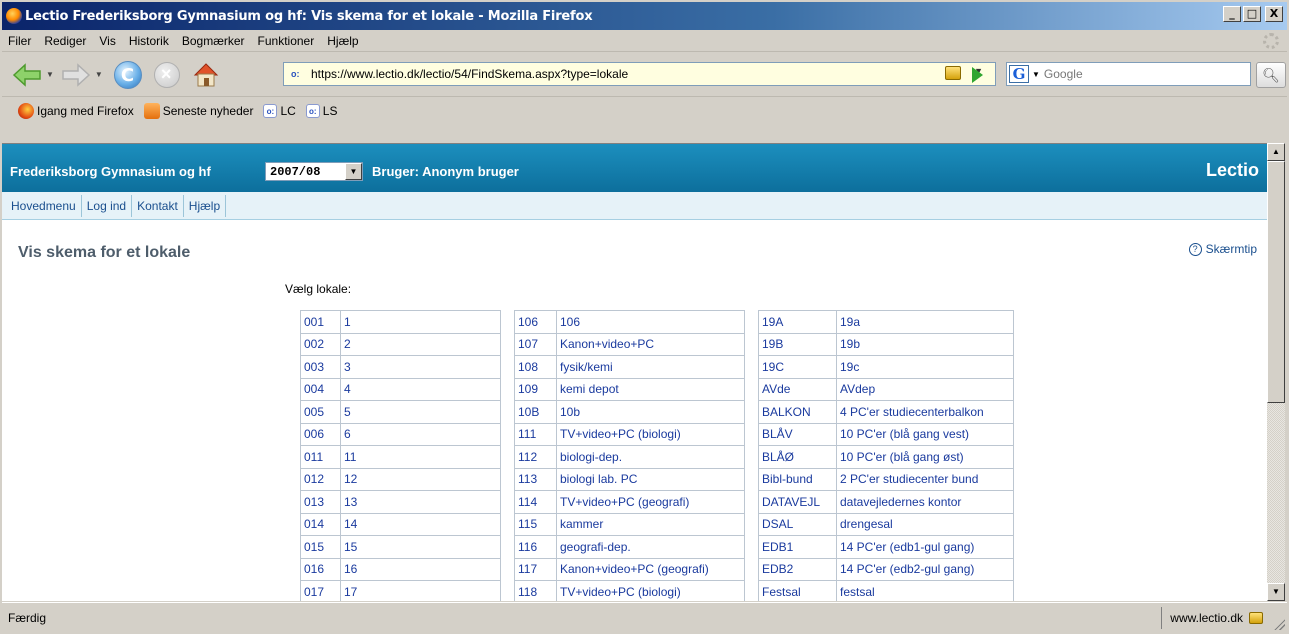  What do you see at coordinates (925, 547) in the screenshot?
I see `room-name-link: 14 PC'er (edb1-gul gang)` at bounding box center [925, 547].